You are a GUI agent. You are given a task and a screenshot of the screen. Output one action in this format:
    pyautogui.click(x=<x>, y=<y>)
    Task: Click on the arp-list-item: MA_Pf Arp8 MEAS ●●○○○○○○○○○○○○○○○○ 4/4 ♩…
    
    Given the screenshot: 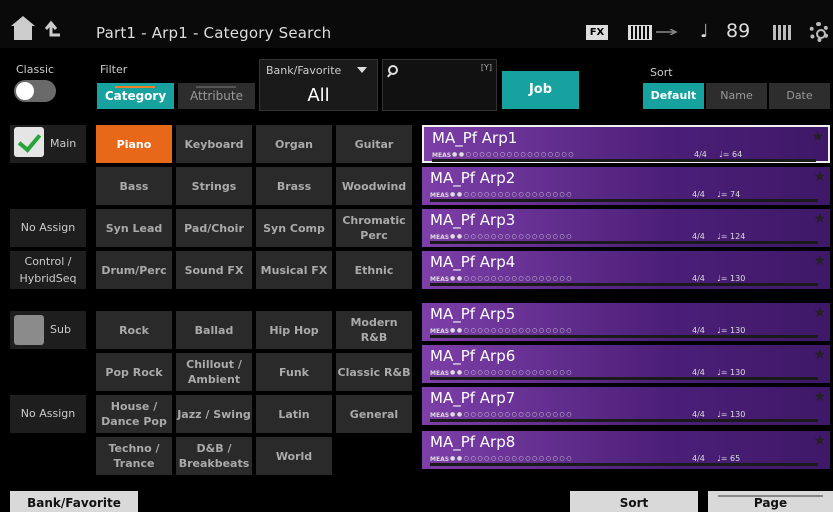 What is the action you would take?
    pyautogui.click(x=626, y=450)
    